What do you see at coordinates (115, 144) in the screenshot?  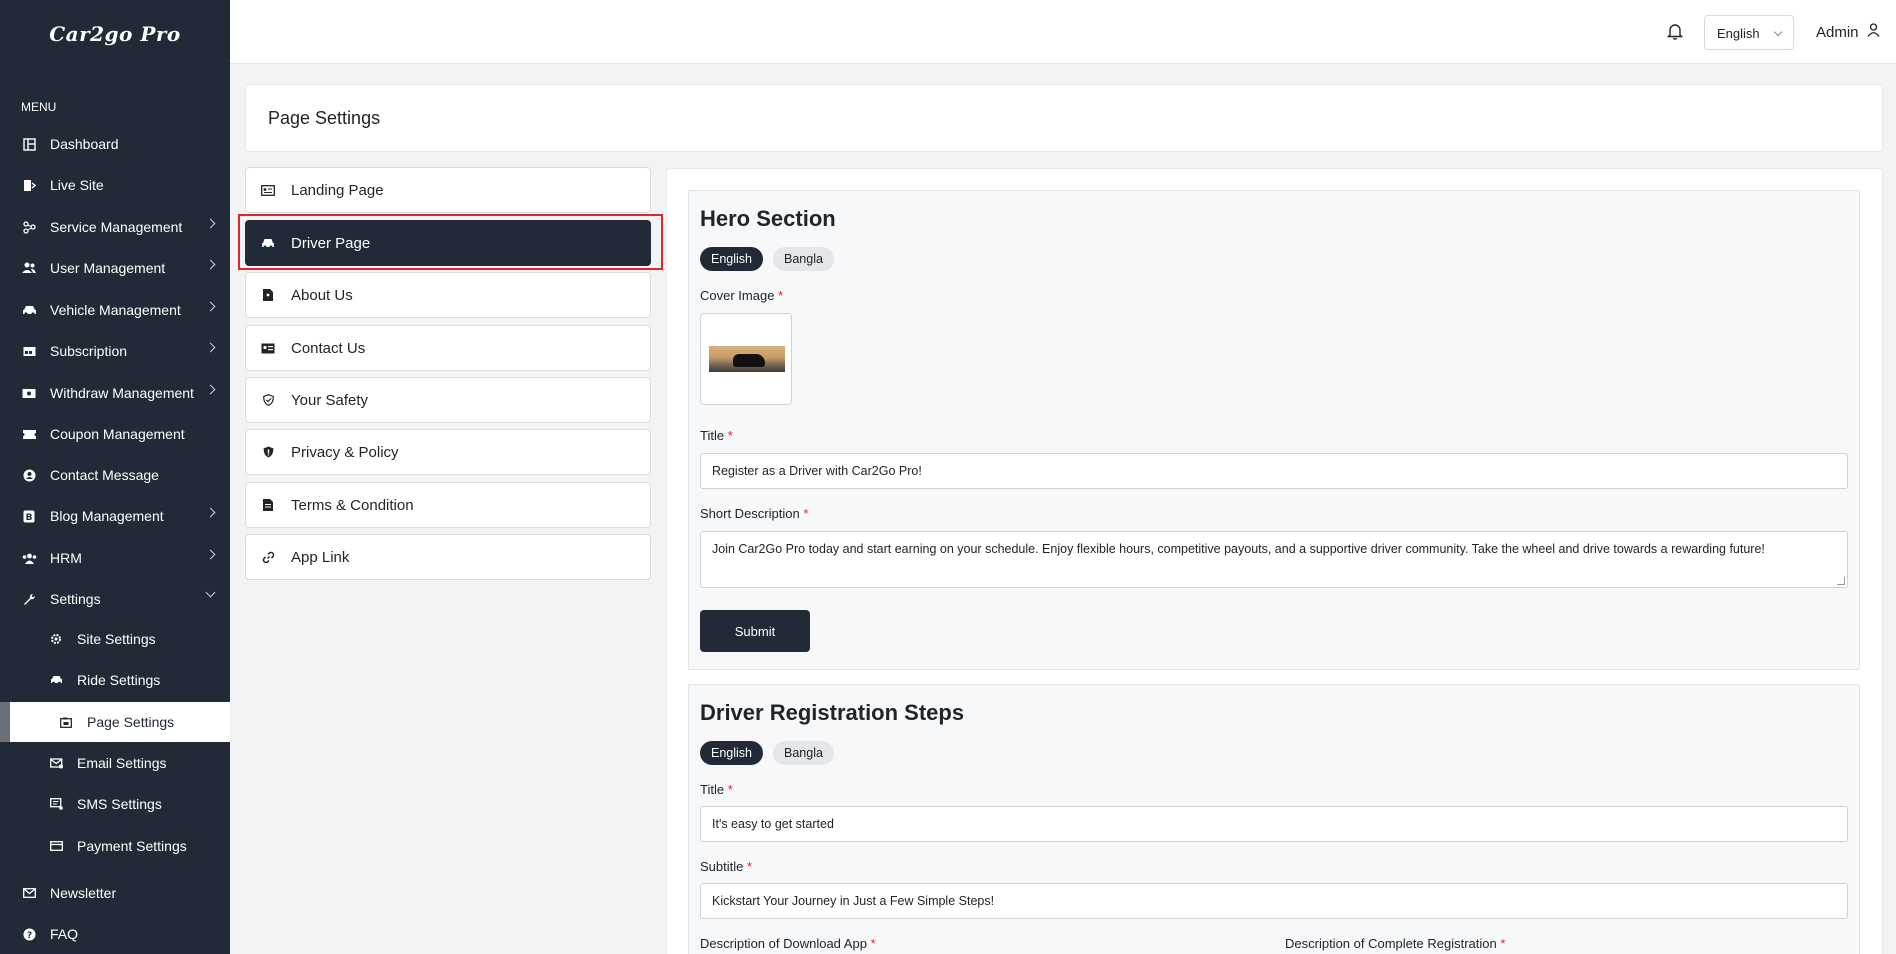 I see `sidebar-item-dashboard: Dashboard` at bounding box center [115, 144].